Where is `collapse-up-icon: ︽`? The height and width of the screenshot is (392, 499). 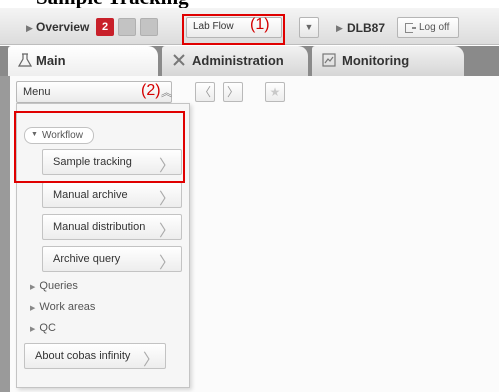
collapse-up-icon: ︽ is located at coordinates (166, 92).